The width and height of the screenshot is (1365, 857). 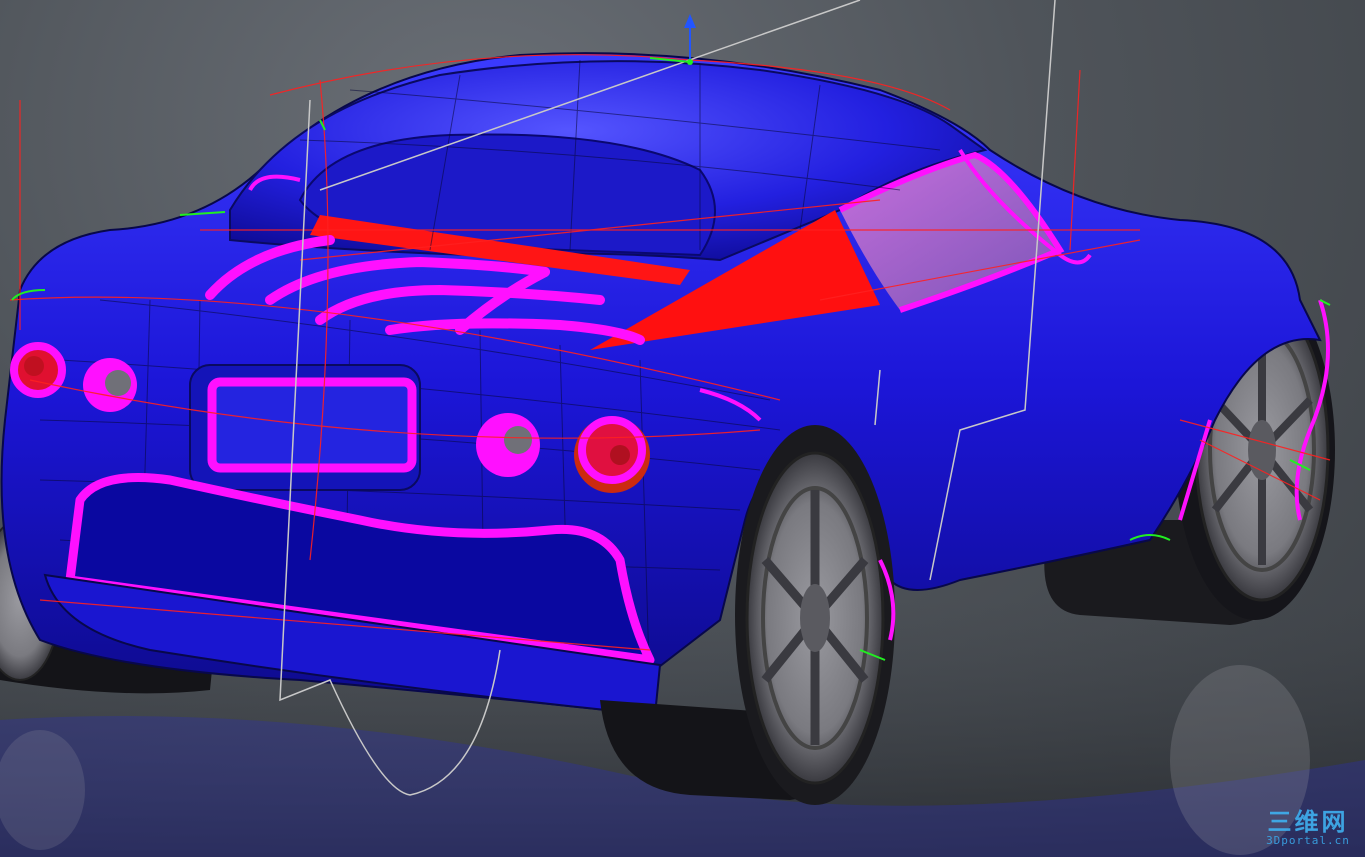 I want to click on site-watermark: 三维网 3Dportal.cn, so click(x=1308, y=829).